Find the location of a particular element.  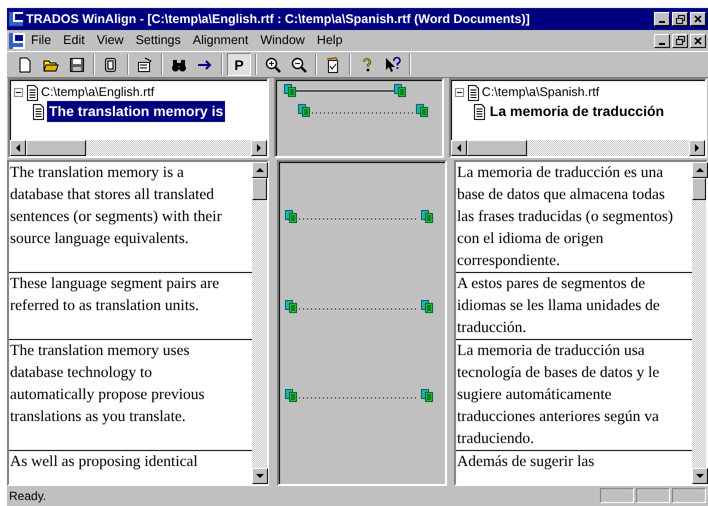

clipboard-check-icon is located at coordinates (333, 64).